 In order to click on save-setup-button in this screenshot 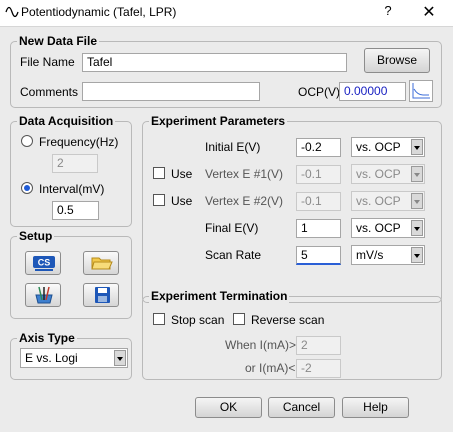, I will do `click(101, 295)`.